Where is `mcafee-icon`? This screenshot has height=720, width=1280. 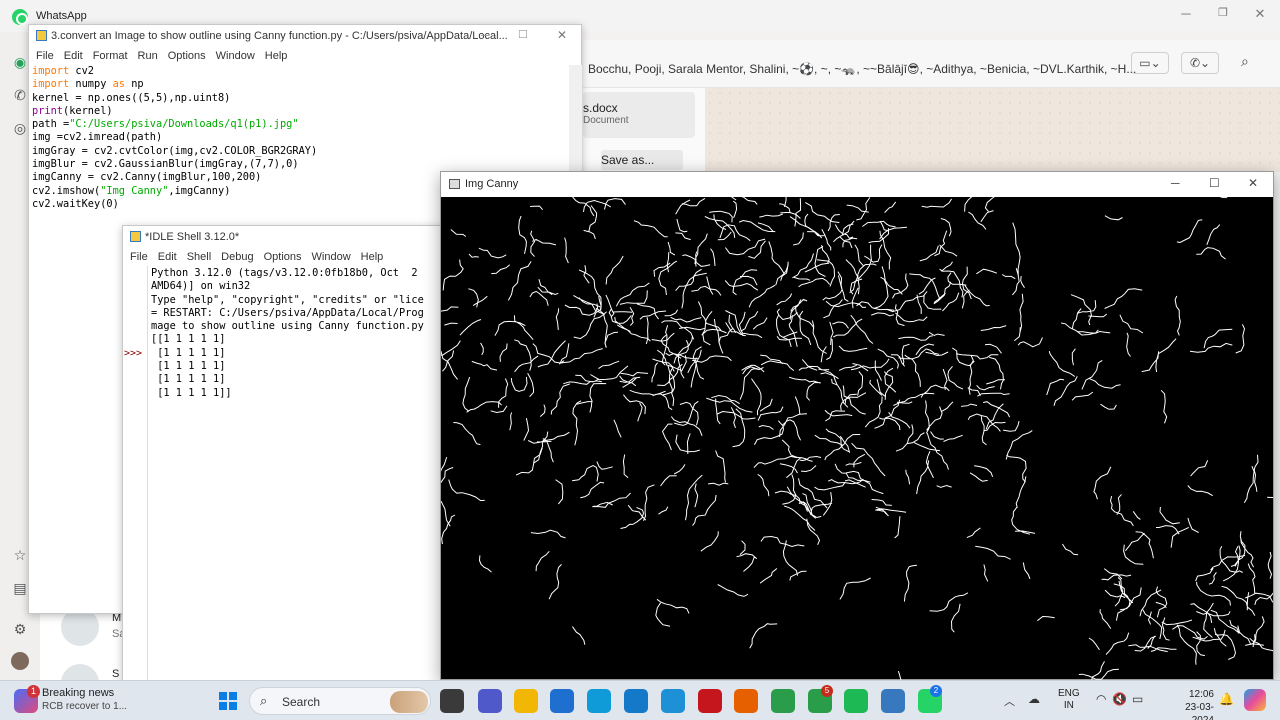 mcafee-icon is located at coordinates (710, 701).